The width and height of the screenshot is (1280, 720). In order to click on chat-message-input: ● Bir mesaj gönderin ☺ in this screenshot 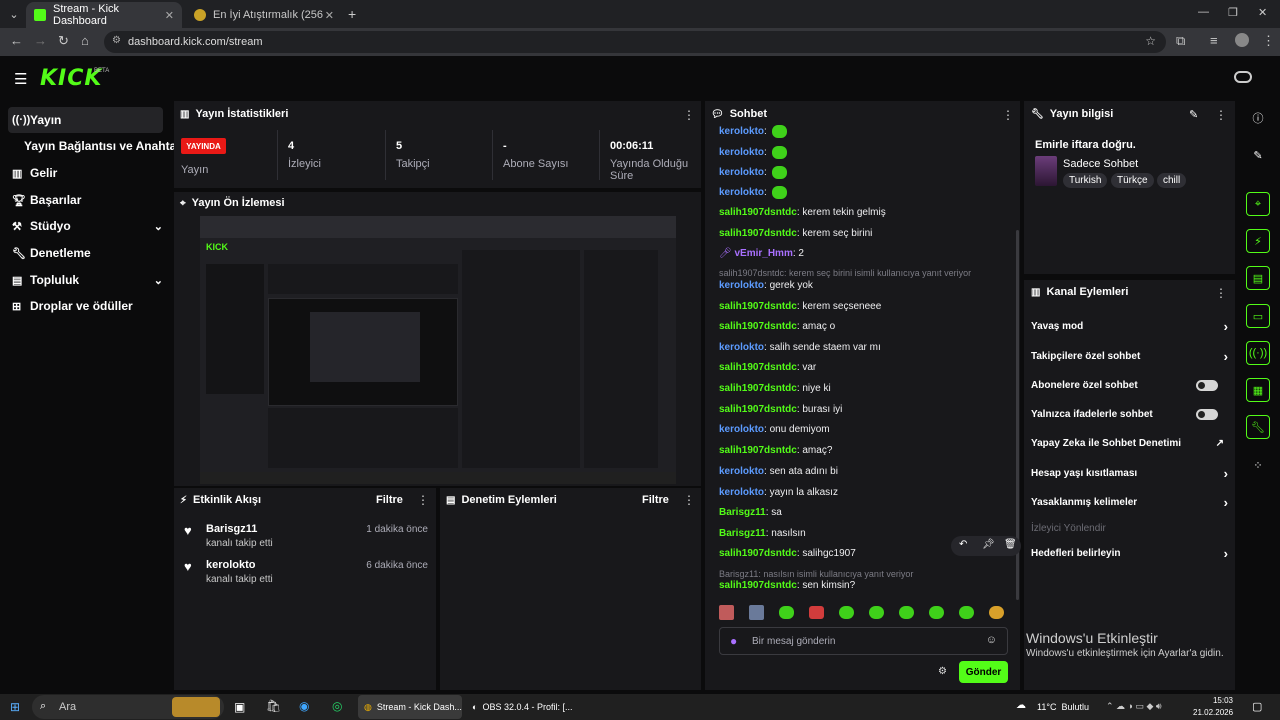, I will do `click(863, 641)`.